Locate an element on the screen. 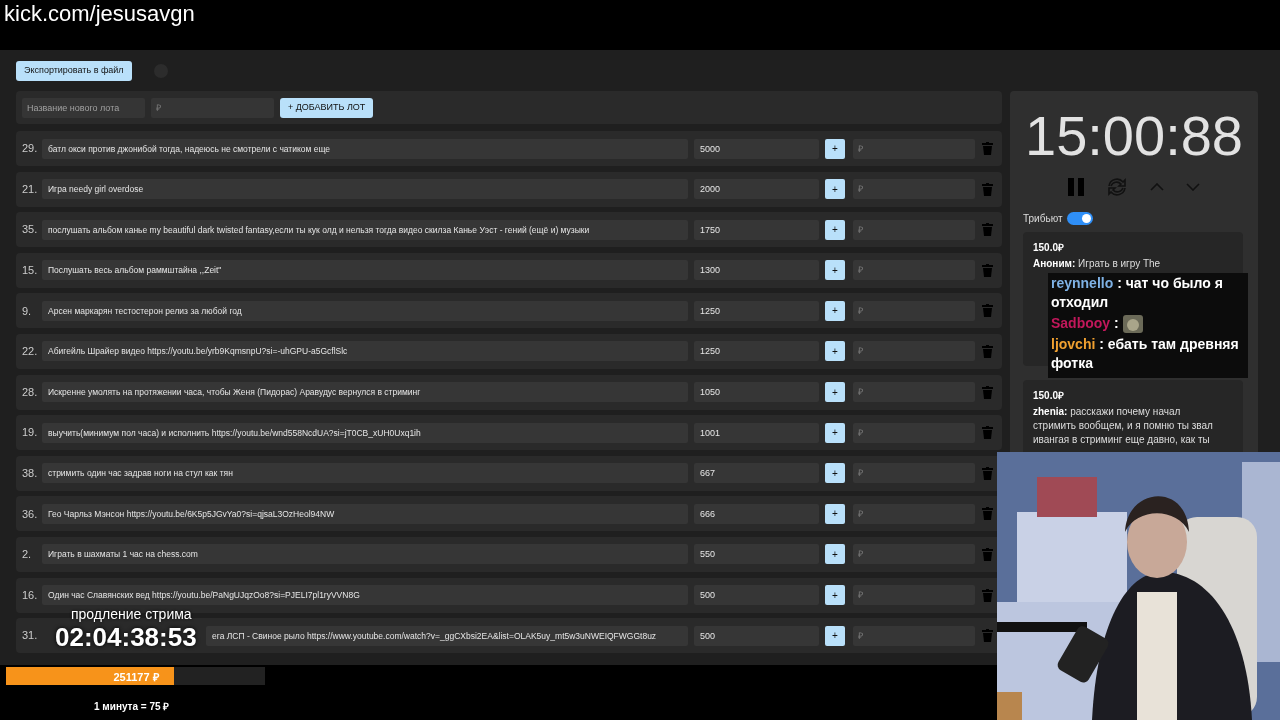 This screenshot has height=720, width=1280. lot-name-field: Название нового лота is located at coordinates (83, 107).